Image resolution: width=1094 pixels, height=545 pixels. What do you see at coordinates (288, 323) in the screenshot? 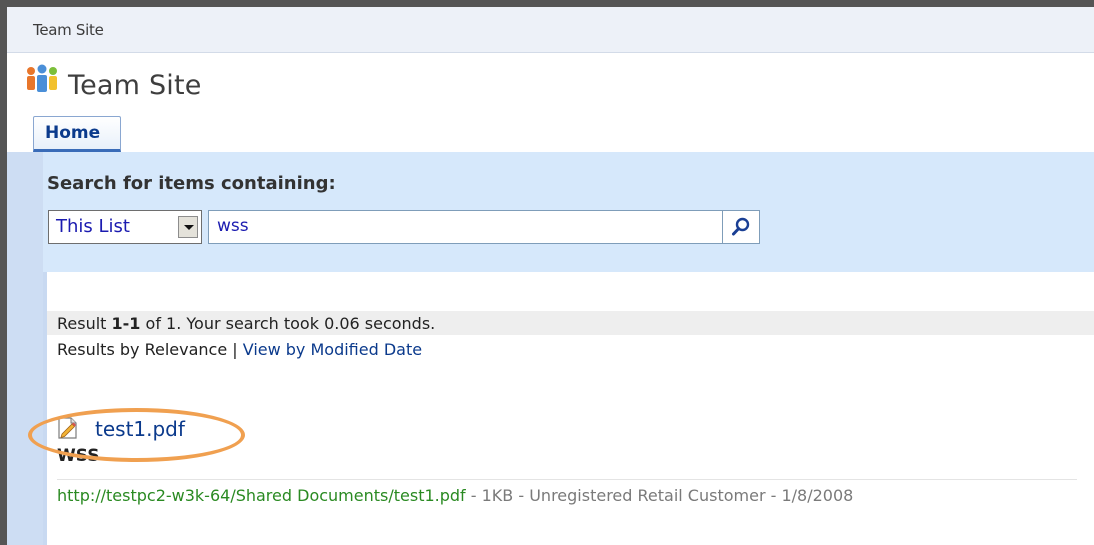
I see `results-summary-suffix: of 1. Your search took 0.06 seconds.` at bounding box center [288, 323].